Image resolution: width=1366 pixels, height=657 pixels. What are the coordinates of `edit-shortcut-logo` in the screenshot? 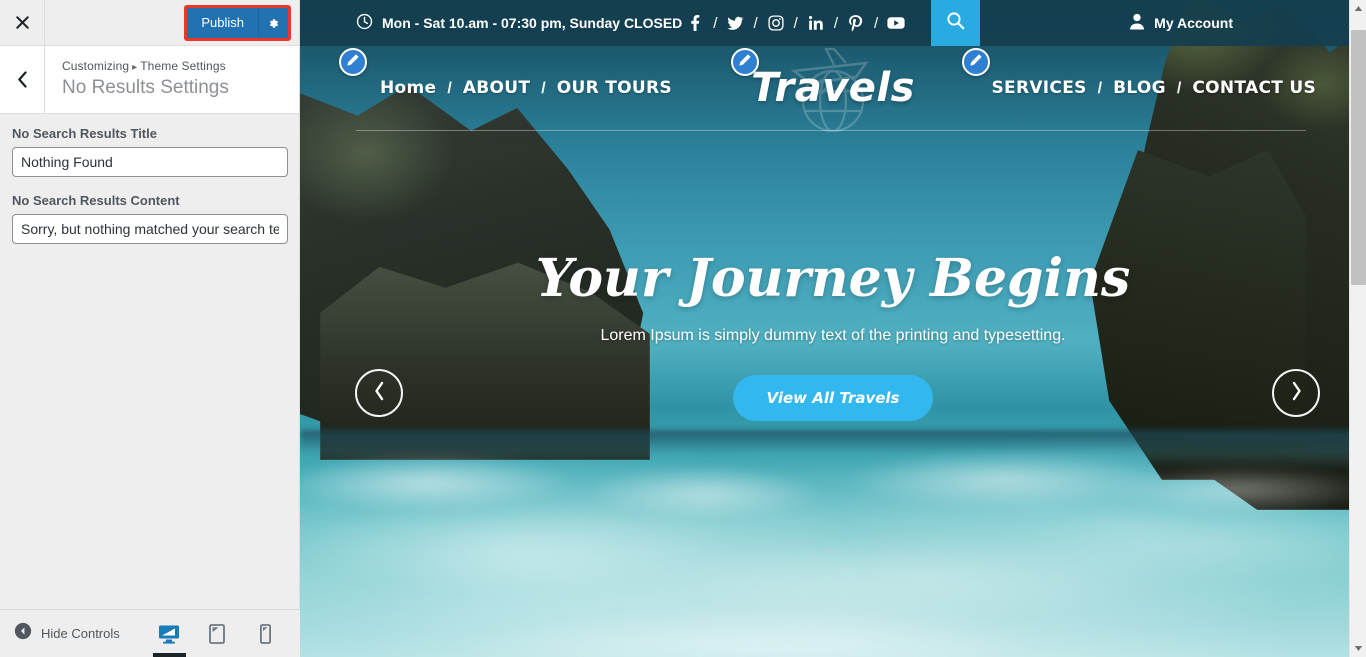 It's located at (745, 62).